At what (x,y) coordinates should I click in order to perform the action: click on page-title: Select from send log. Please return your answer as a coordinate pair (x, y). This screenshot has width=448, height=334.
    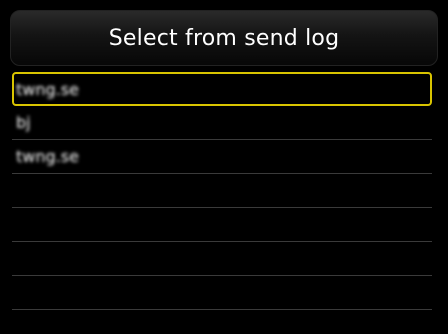
    Looking at the image, I should click on (224, 38).